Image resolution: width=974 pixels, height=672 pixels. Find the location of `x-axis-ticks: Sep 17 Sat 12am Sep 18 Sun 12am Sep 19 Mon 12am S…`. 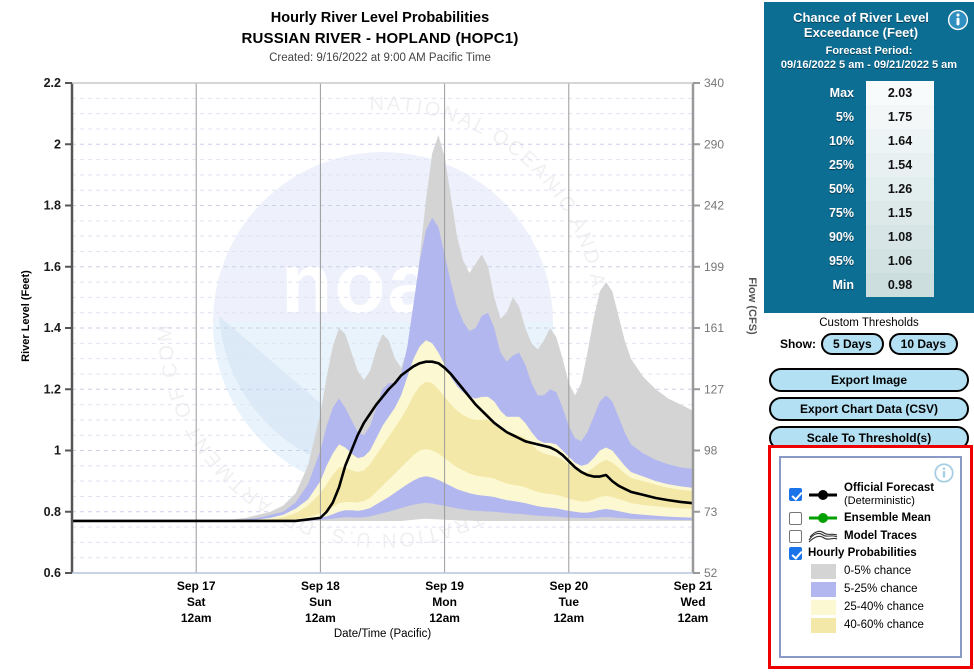

x-axis-ticks: Sep 17 Sat 12am Sep 18 Sun 12am Sep 19 Mon 12am S… is located at coordinates (445, 602).